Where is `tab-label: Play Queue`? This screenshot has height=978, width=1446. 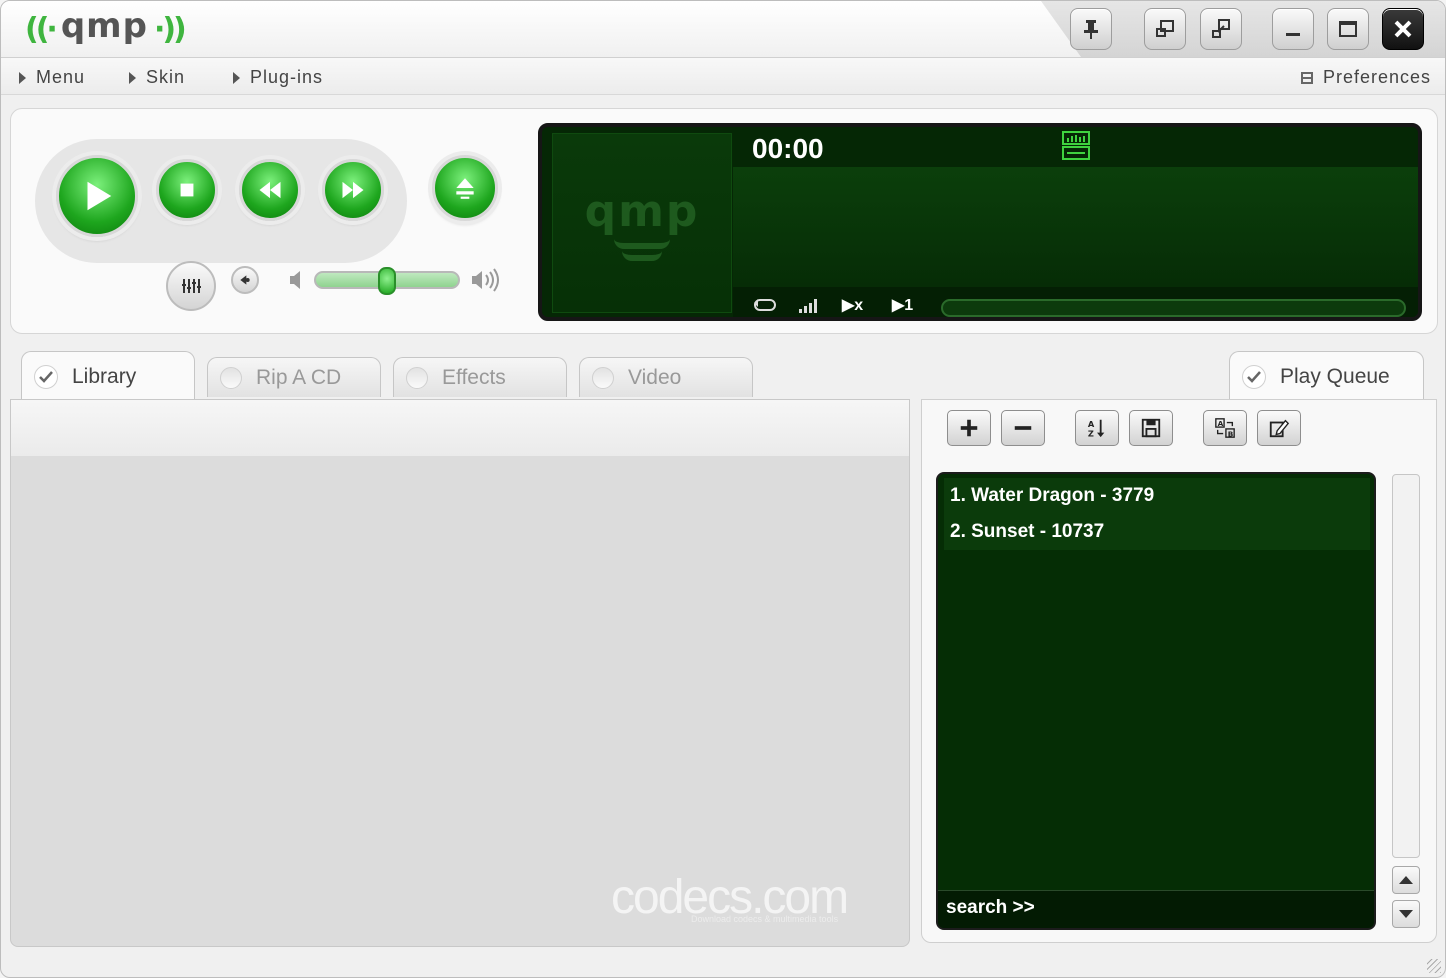
tab-label: Play Queue is located at coordinates (1335, 376).